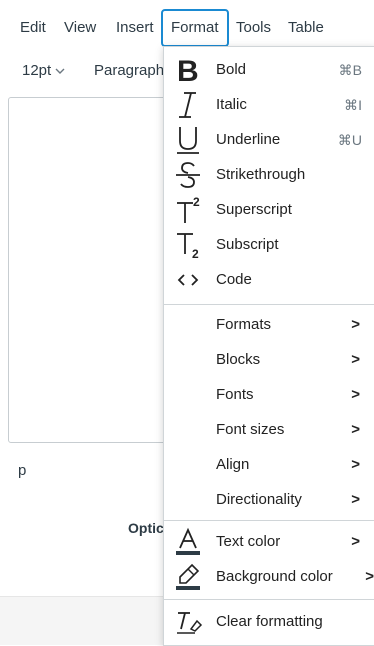 Image resolution: width=374 pixels, height=646 pixels. I want to click on clear-formatting-icon, so click(188, 622).